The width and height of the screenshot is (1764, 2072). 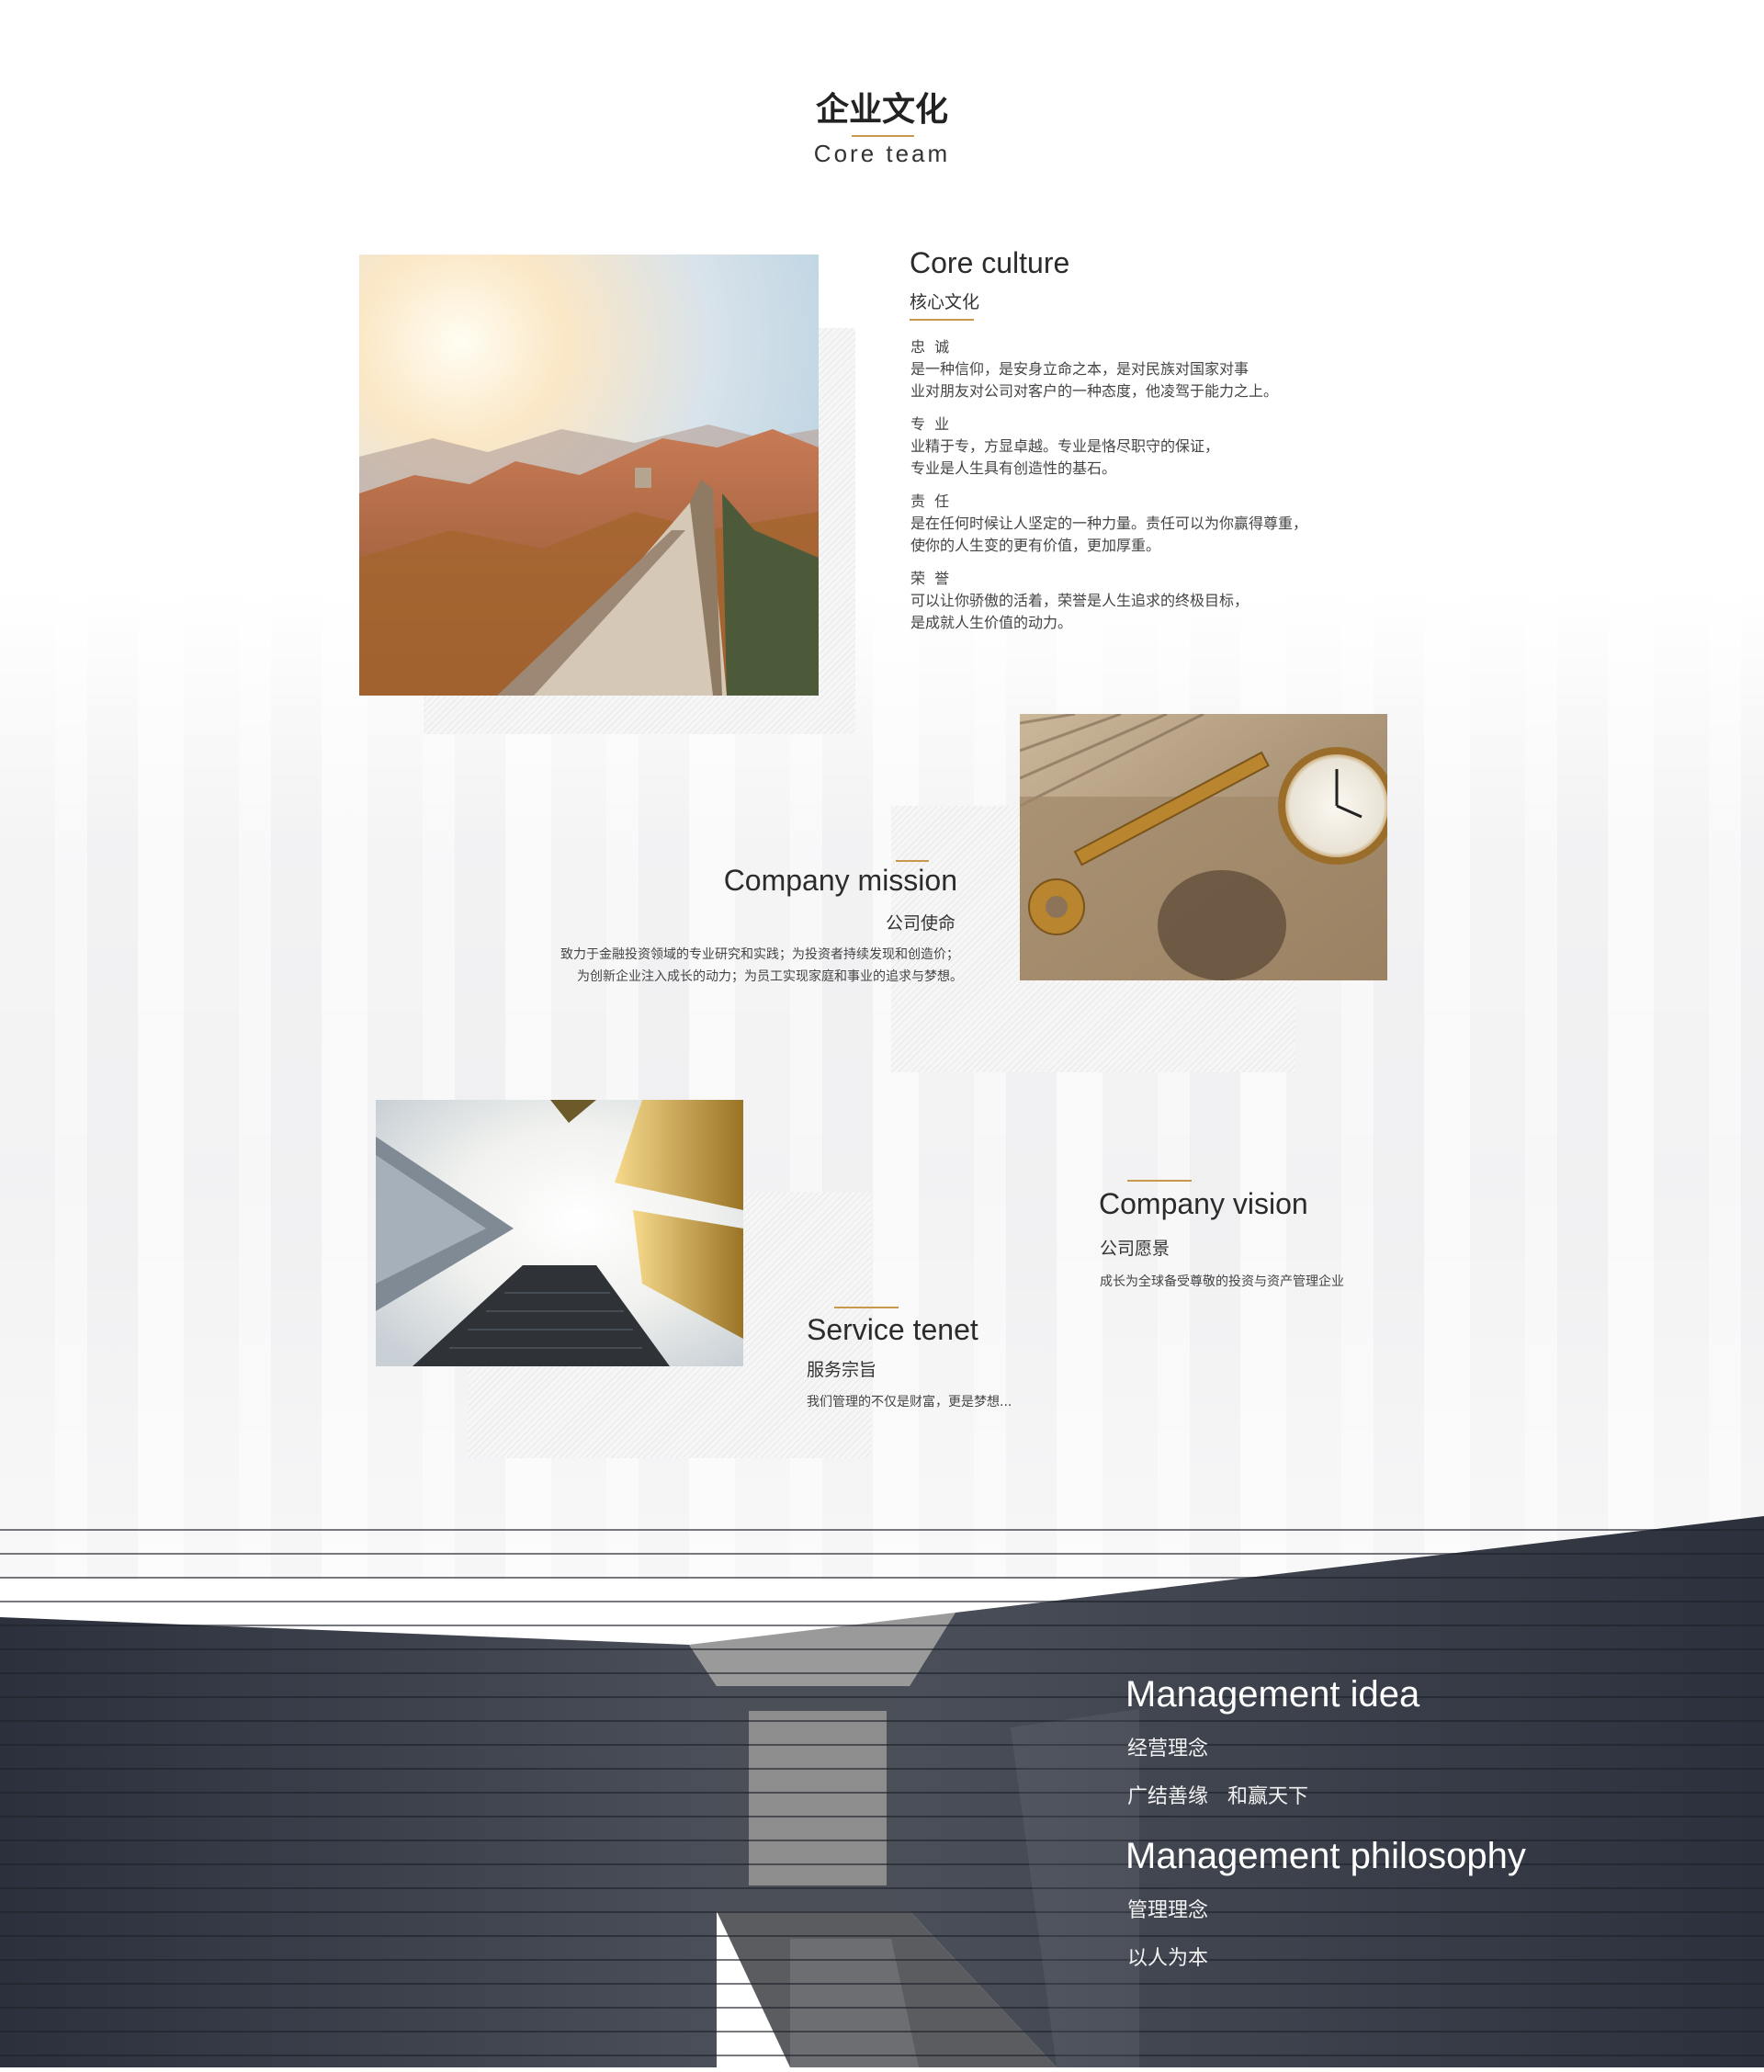 I want to click on section-header: 企业文化, so click(x=882, y=106).